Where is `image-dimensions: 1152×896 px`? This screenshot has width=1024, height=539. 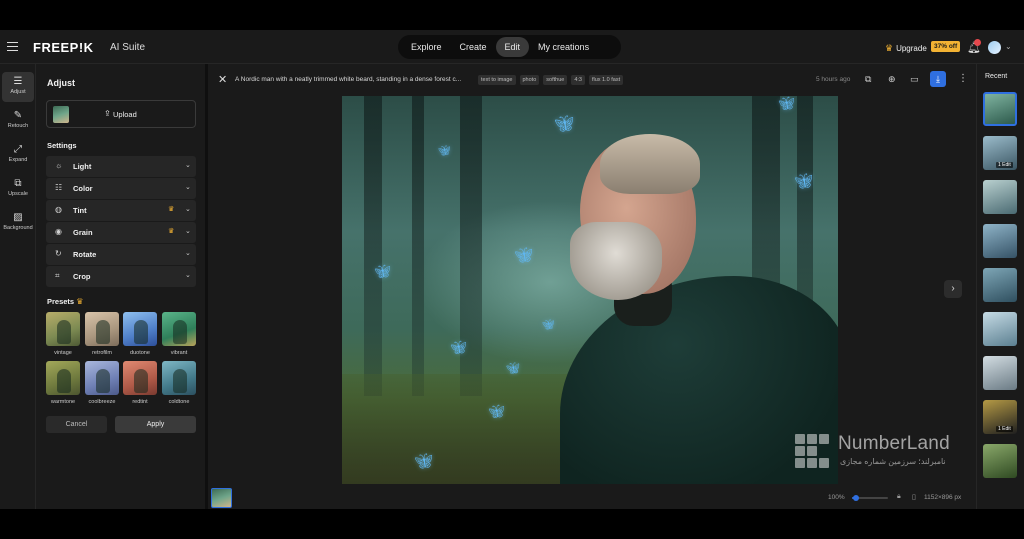 image-dimensions: 1152×896 px is located at coordinates (943, 497).